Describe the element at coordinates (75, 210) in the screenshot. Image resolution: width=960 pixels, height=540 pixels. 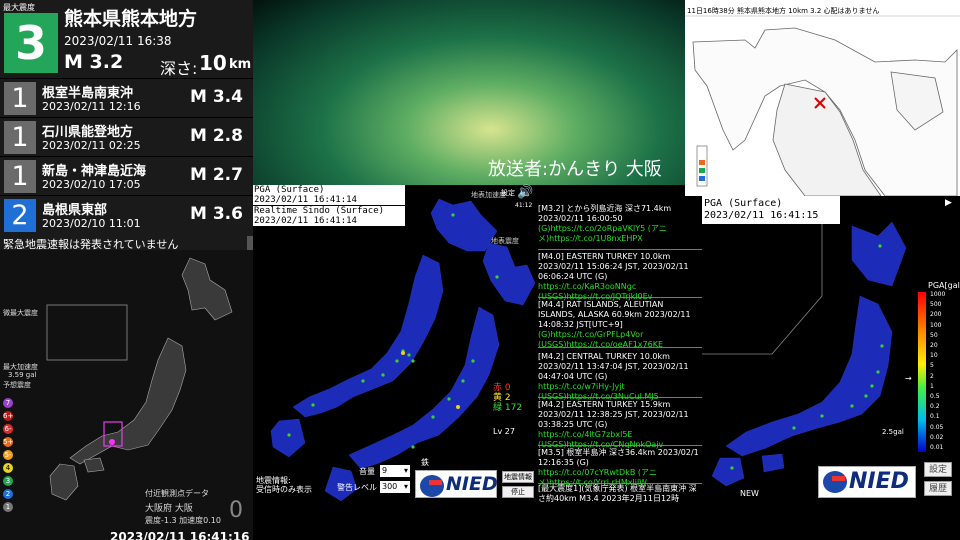
I see `history-epicenter: 島根県東部` at that location.